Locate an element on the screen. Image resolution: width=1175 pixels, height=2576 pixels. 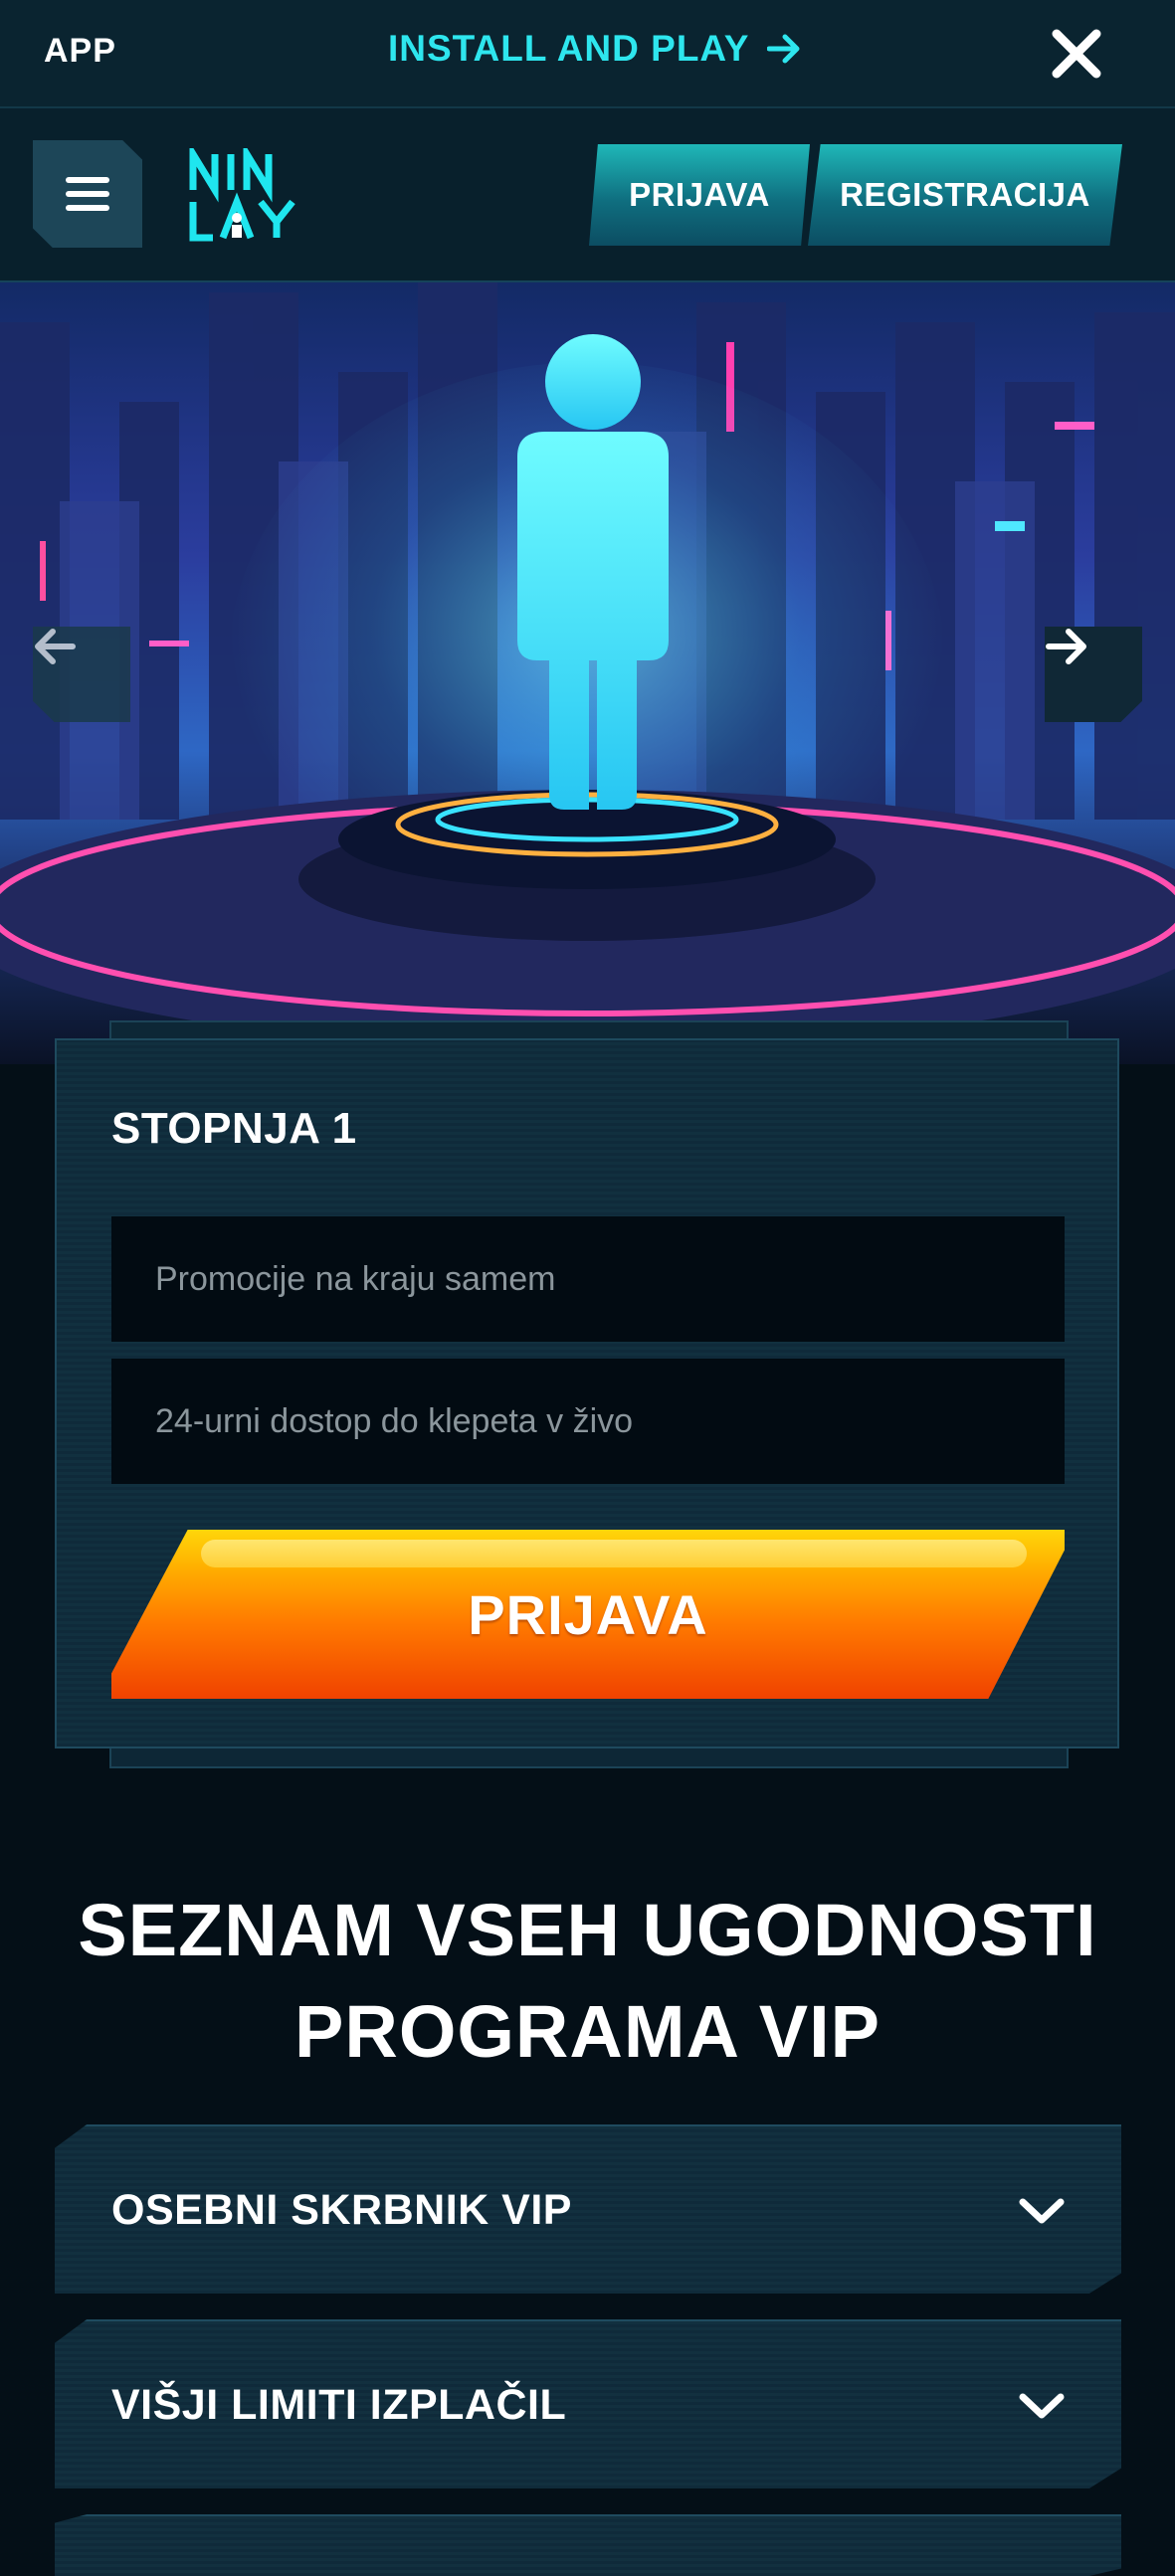
level-perk-item: Promocije na kraju samem is located at coordinates (588, 1279).